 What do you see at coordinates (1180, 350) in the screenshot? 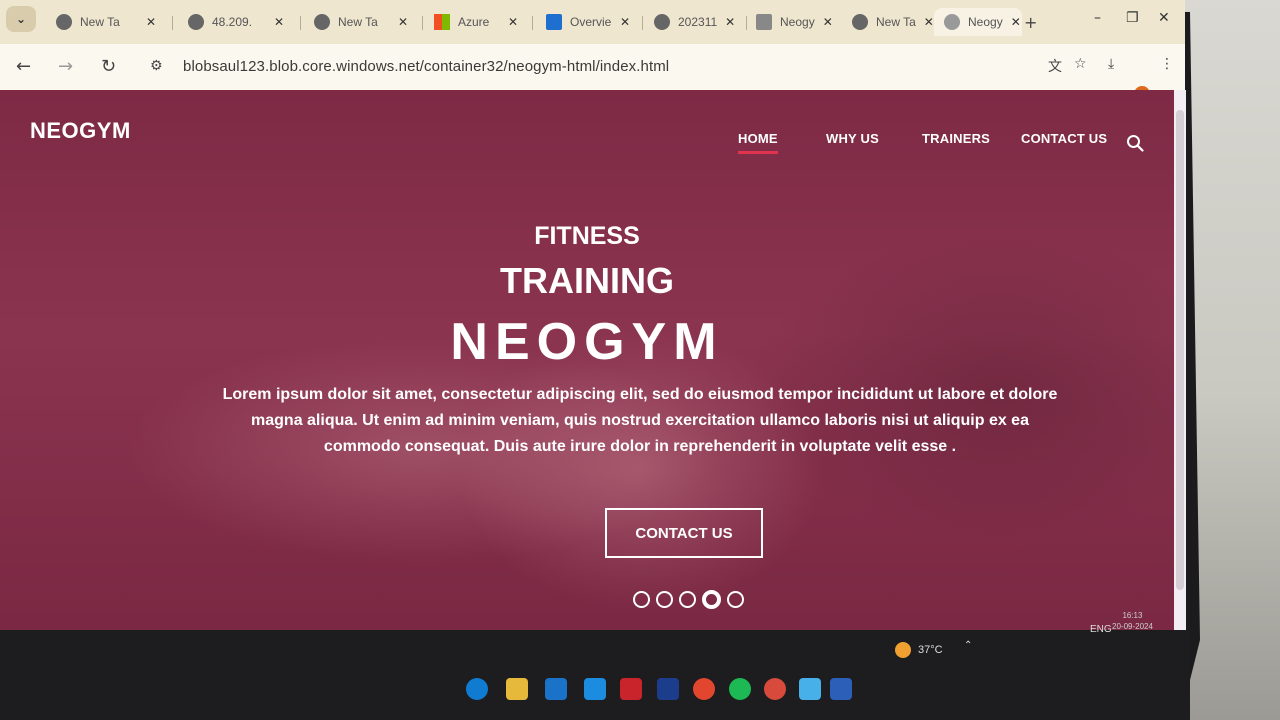
I see `scrollbar-thumb` at bounding box center [1180, 350].